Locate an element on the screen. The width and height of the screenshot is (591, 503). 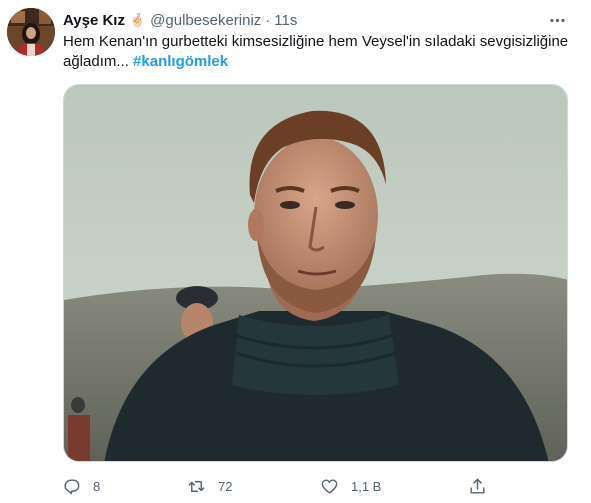
share-icon is located at coordinates (477, 486).